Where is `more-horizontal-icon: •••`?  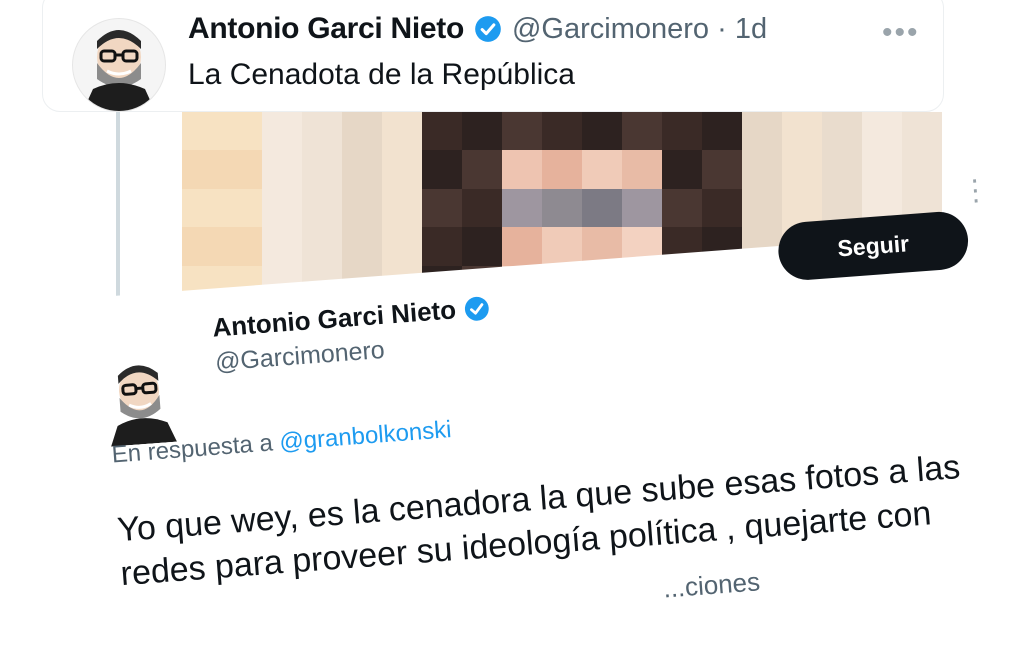
more-horizontal-icon: ••• is located at coordinates (901, 33).